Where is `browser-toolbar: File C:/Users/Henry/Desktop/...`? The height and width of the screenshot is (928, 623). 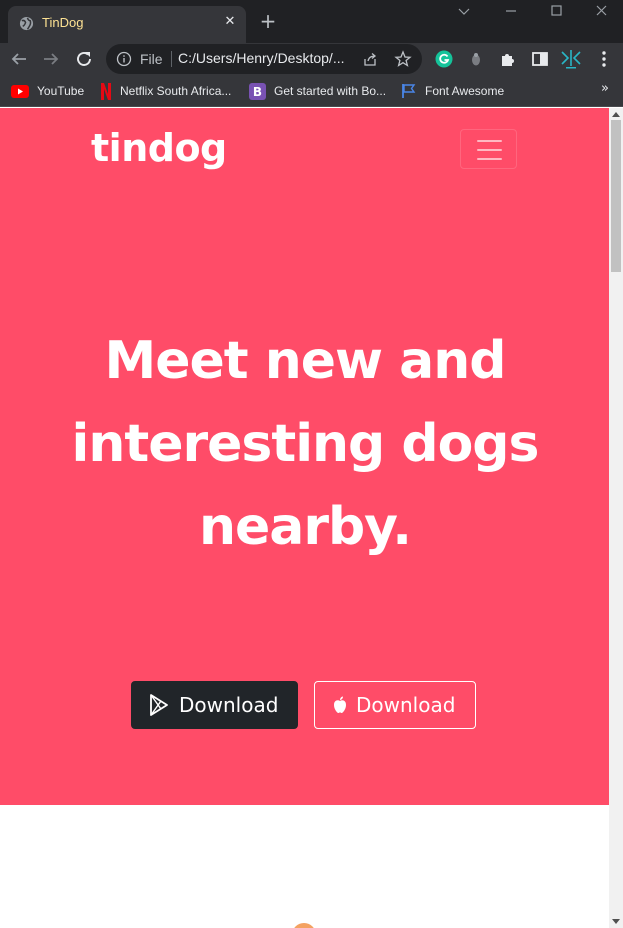
browser-toolbar: File C:/Users/Henry/Desktop/... is located at coordinates (311, 59).